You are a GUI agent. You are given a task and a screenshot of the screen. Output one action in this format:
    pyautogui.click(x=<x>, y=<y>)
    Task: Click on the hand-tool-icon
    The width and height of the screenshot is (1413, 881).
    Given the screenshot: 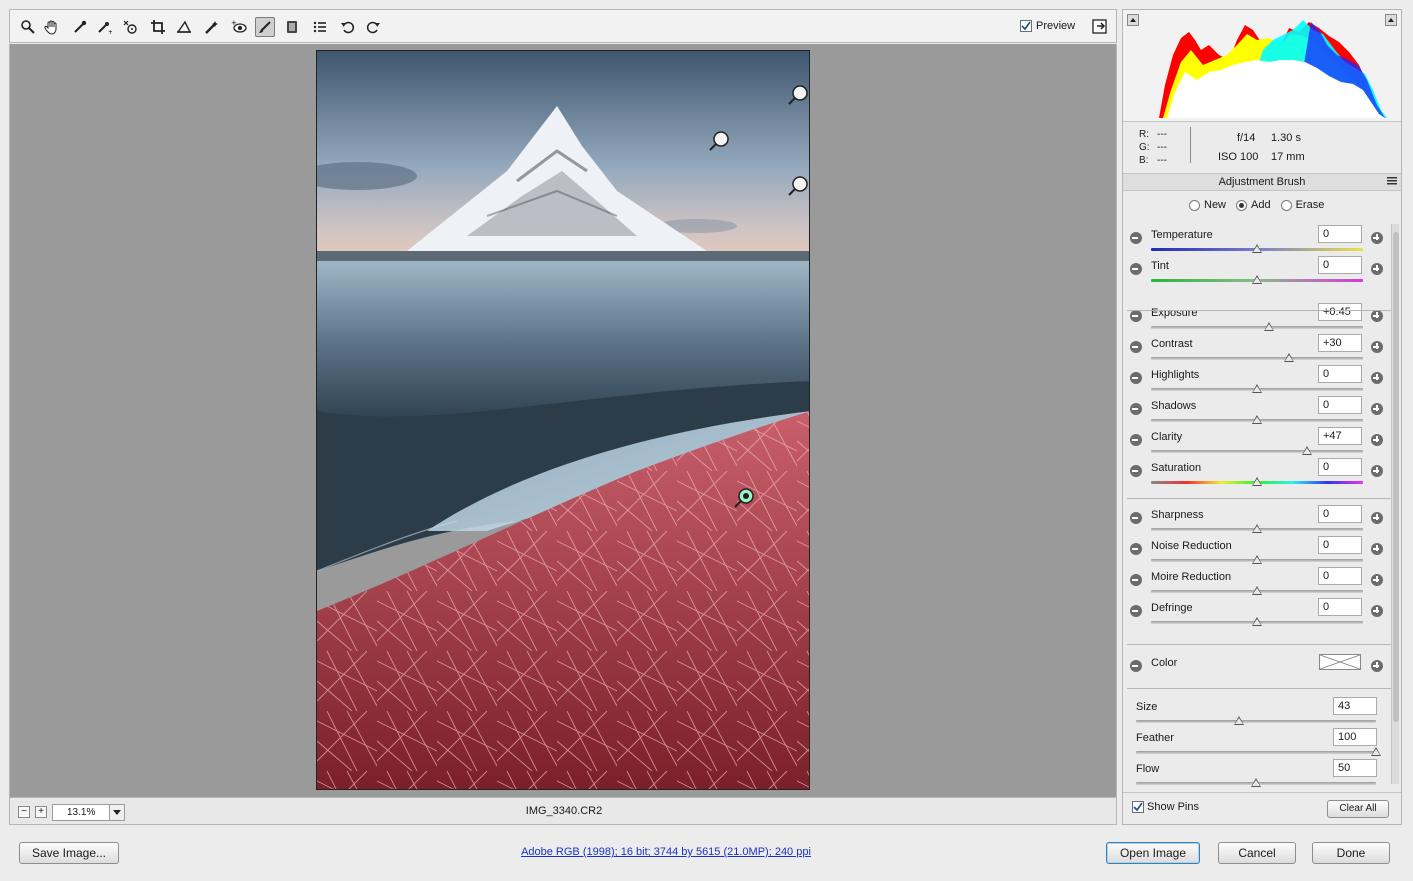 What is the action you would take?
    pyautogui.click(x=52, y=27)
    